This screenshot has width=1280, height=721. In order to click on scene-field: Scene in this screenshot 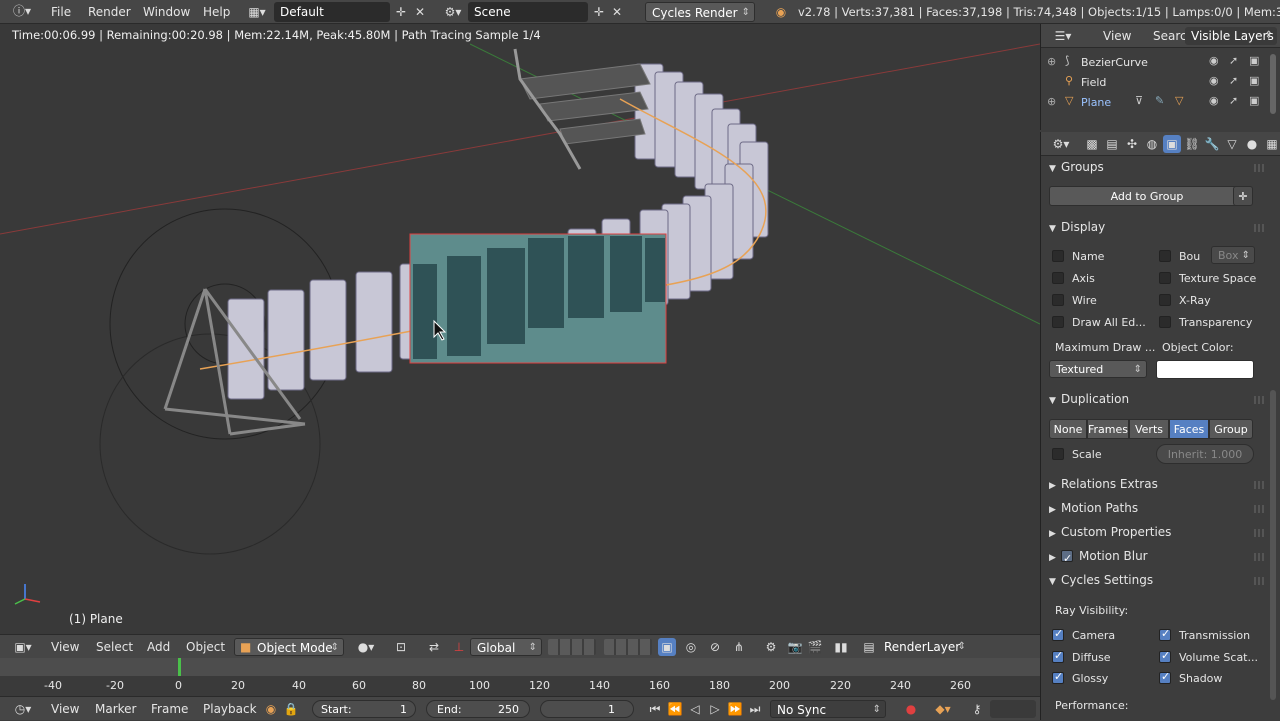, I will do `click(528, 12)`.